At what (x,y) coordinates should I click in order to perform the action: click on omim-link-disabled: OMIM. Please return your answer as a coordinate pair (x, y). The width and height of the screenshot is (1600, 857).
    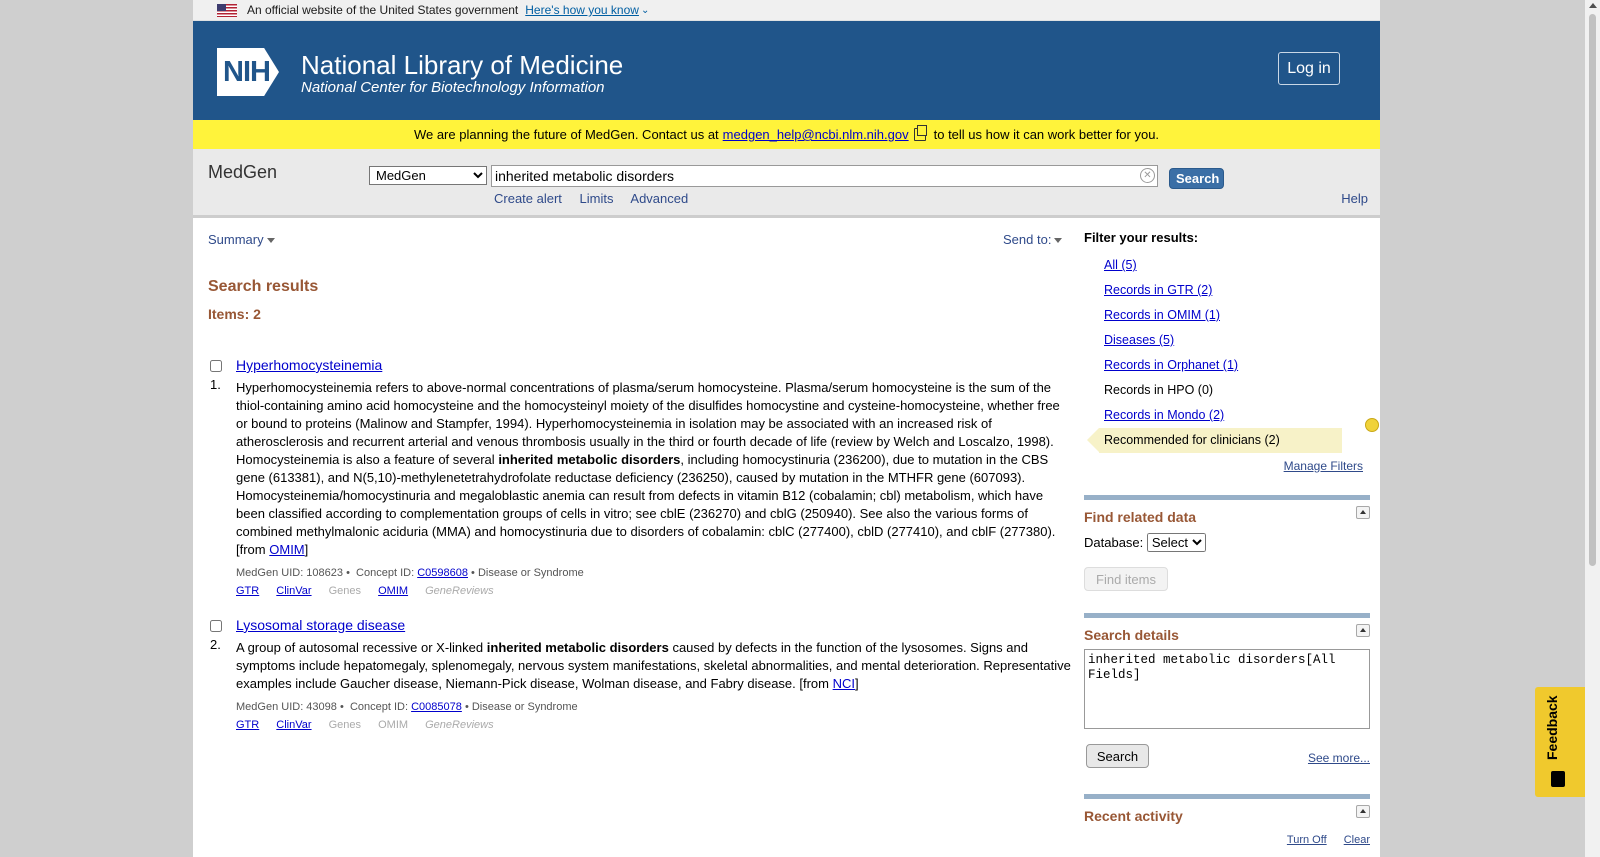
    Looking at the image, I should click on (393, 725).